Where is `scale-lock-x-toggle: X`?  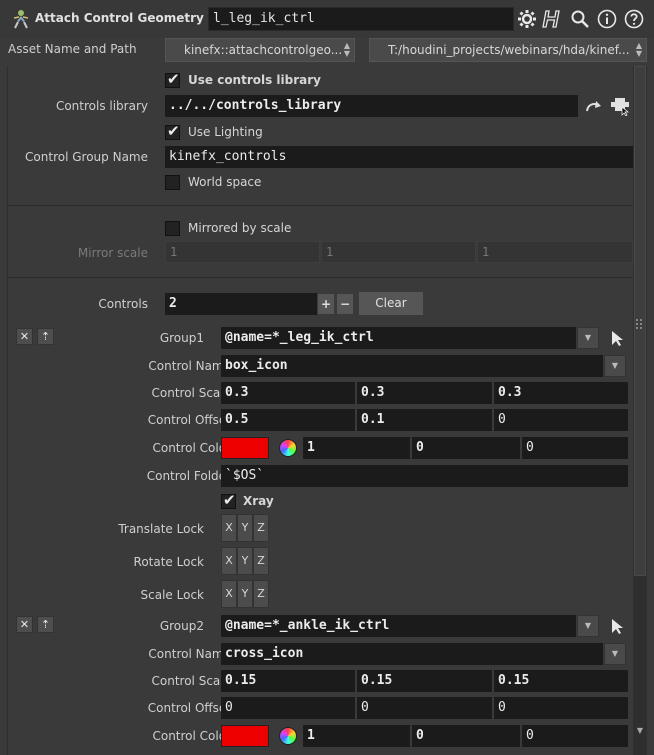
scale-lock-x-toggle: X is located at coordinates (229, 594).